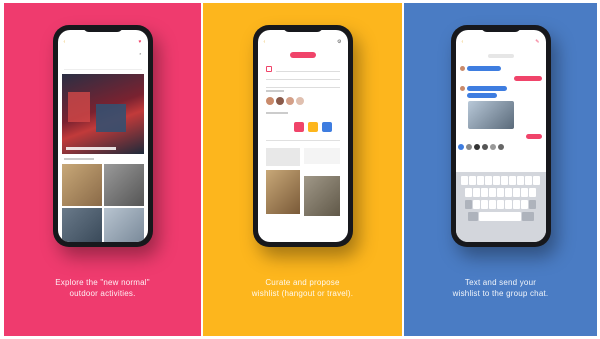 This screenshot has height=339, width=600. Describe the element at coordinates (302, 55) in the screenshot. I see `propose-button` at that location.